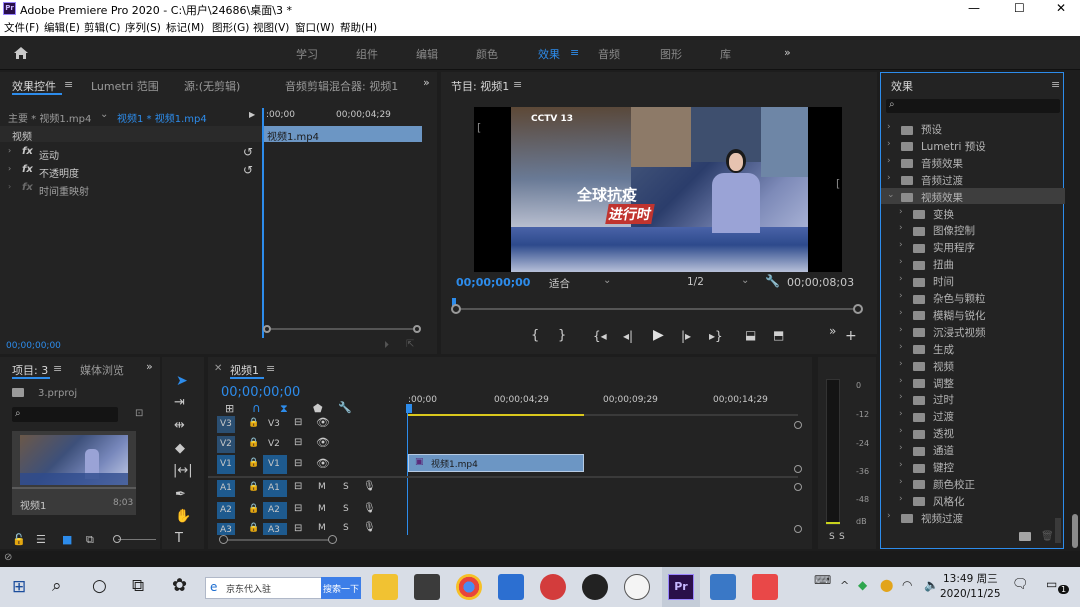  I want to click on new-search-bin-icon: ⊡, so click(139, 413).